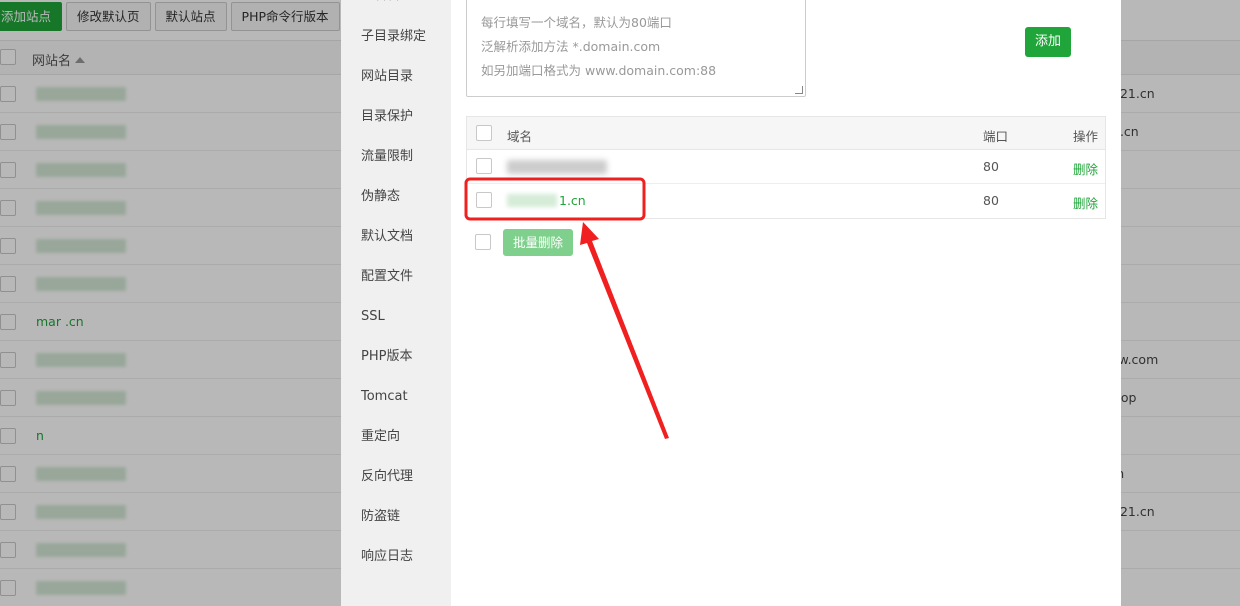  Describe the element at coordinates (396, 37) in the screenshot. I see `sidebar-item-subdirectory-binding: 子目录绑定` at that location.